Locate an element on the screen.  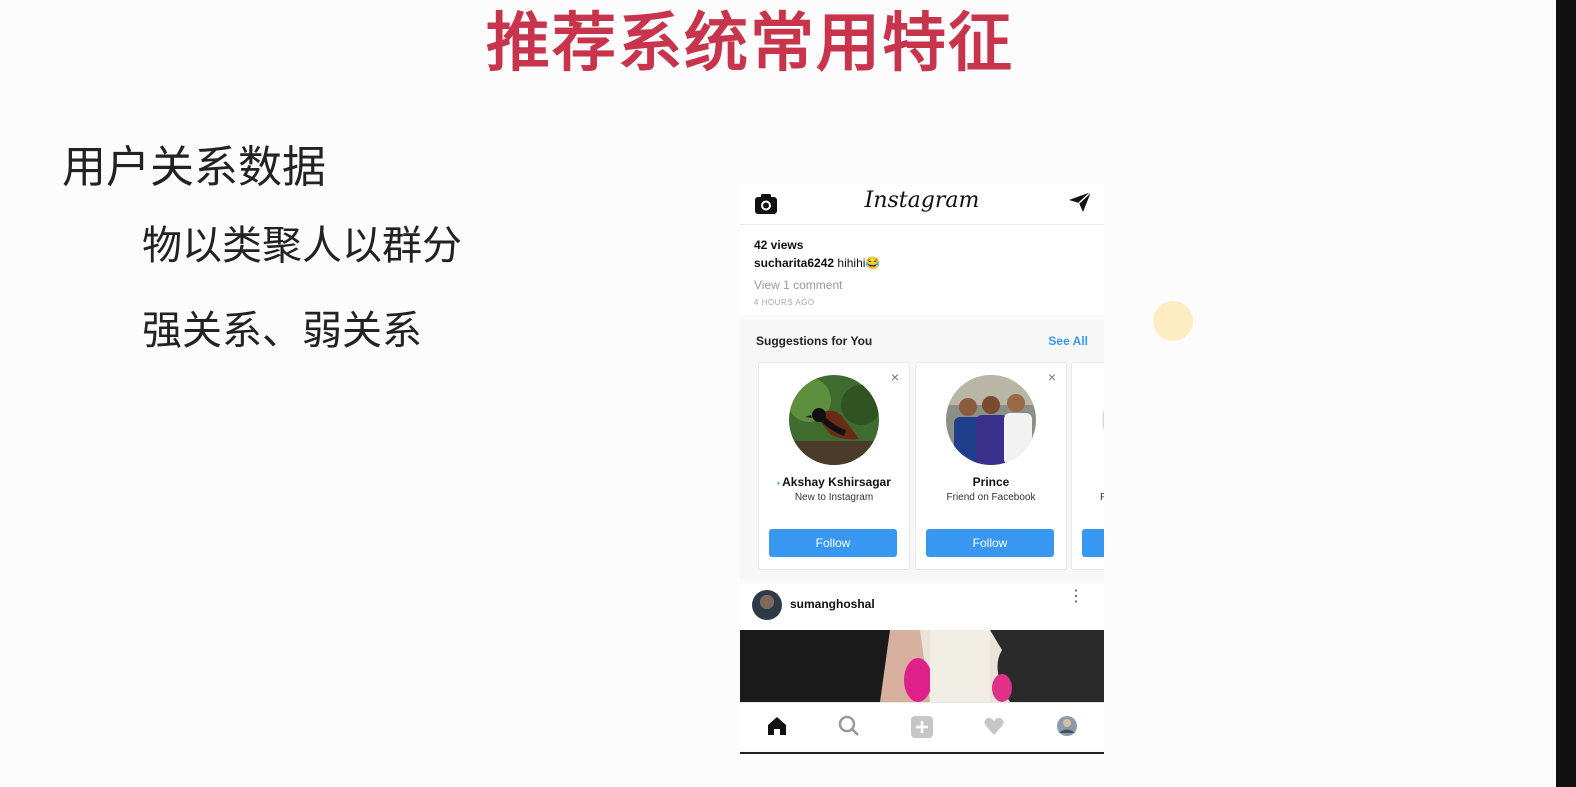
suggestion-card: F is located at coordinates (1087, 466).